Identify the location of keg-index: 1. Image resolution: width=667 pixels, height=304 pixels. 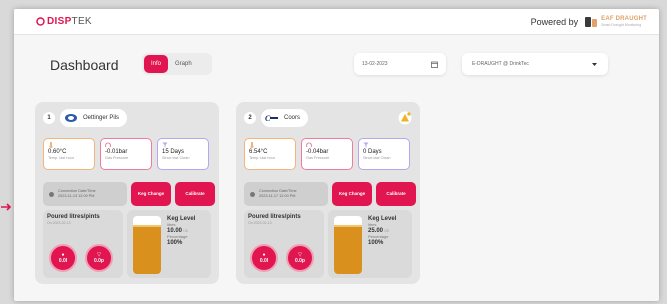
(49, 118).